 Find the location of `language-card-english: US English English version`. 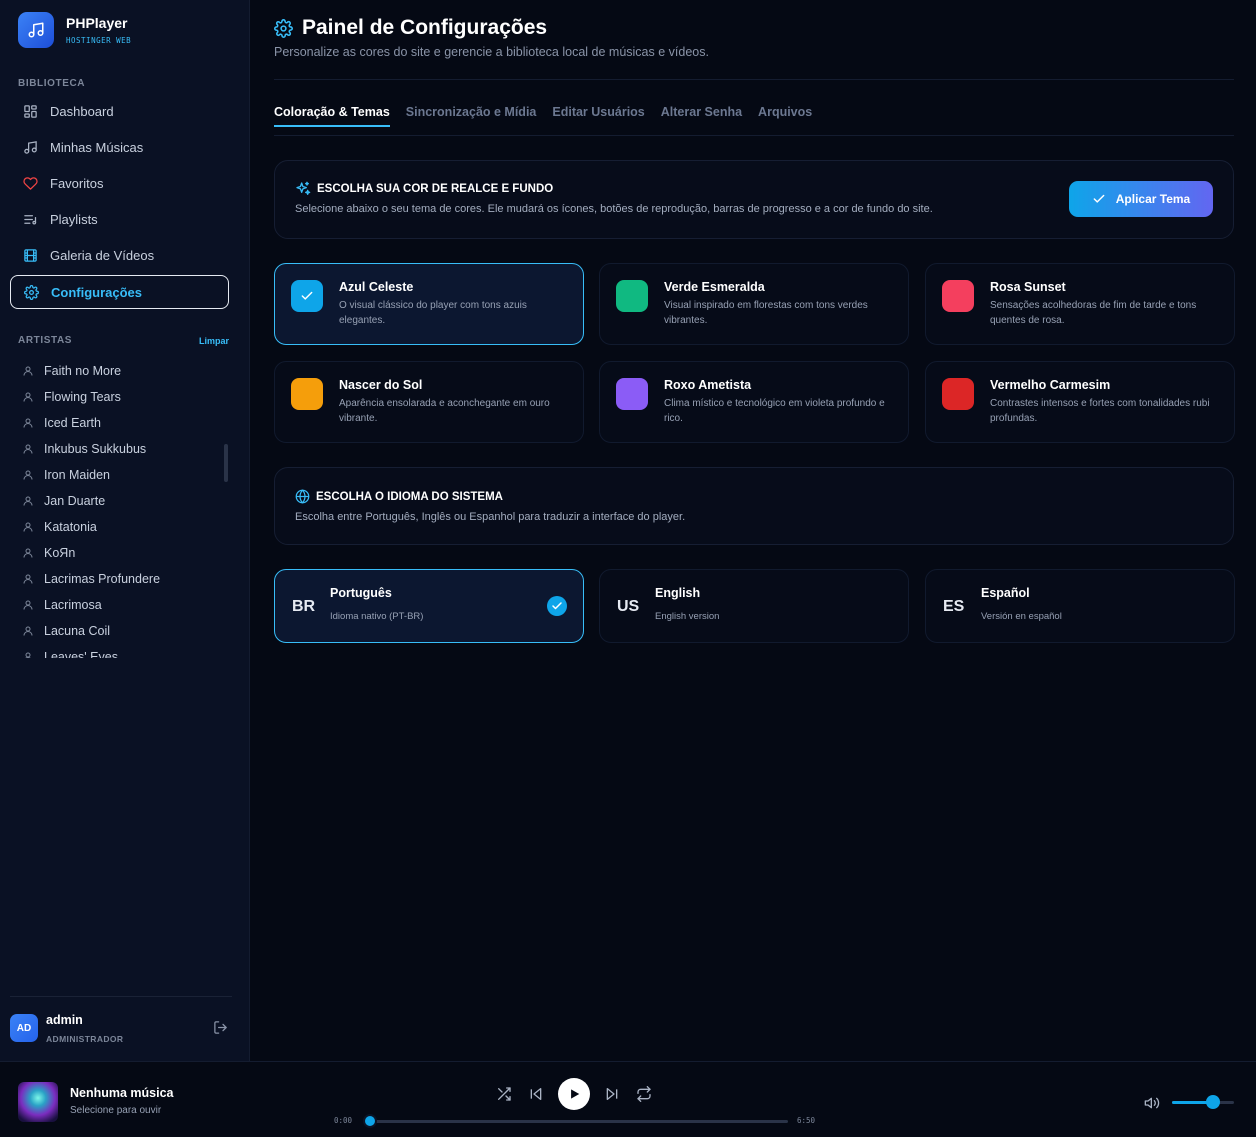

language-card-english: US English English version is located at coordinates (754, 606).